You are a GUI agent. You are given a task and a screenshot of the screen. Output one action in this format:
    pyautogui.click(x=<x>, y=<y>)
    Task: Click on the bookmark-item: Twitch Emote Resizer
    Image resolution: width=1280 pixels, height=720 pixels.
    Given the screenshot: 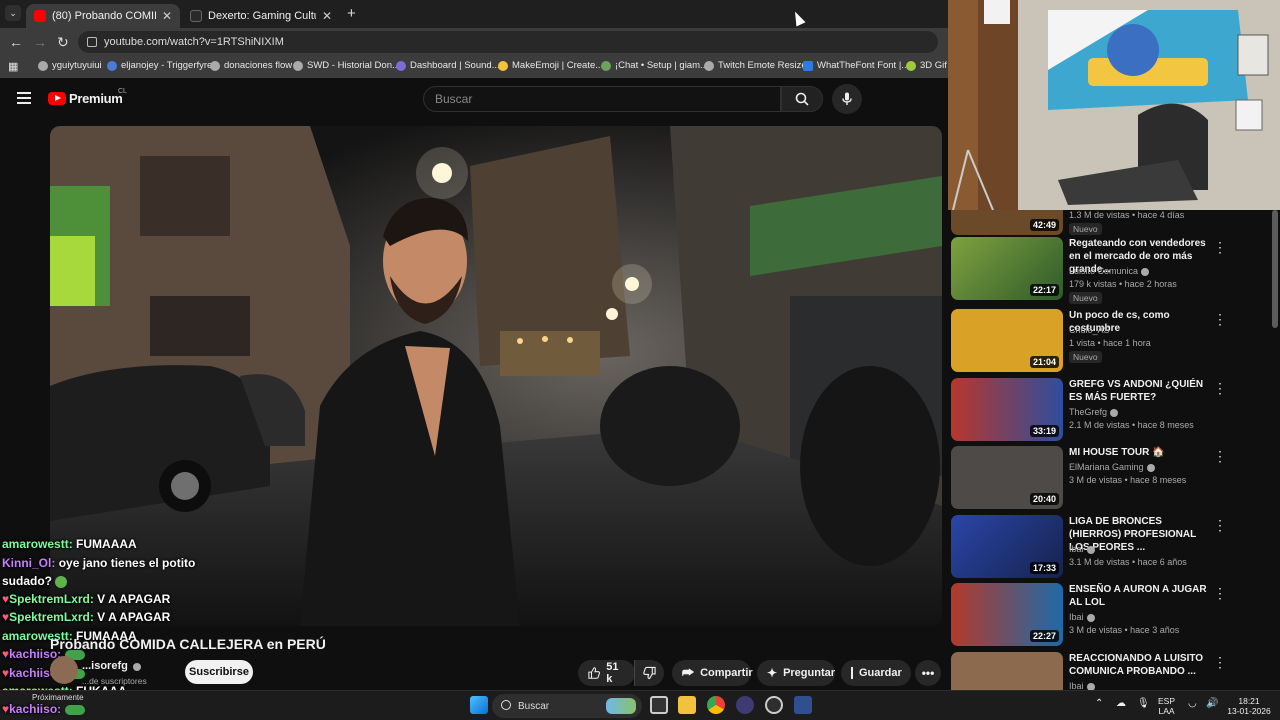 What is the action you would take?
    pyautogui.click(x=757, y=65)
    